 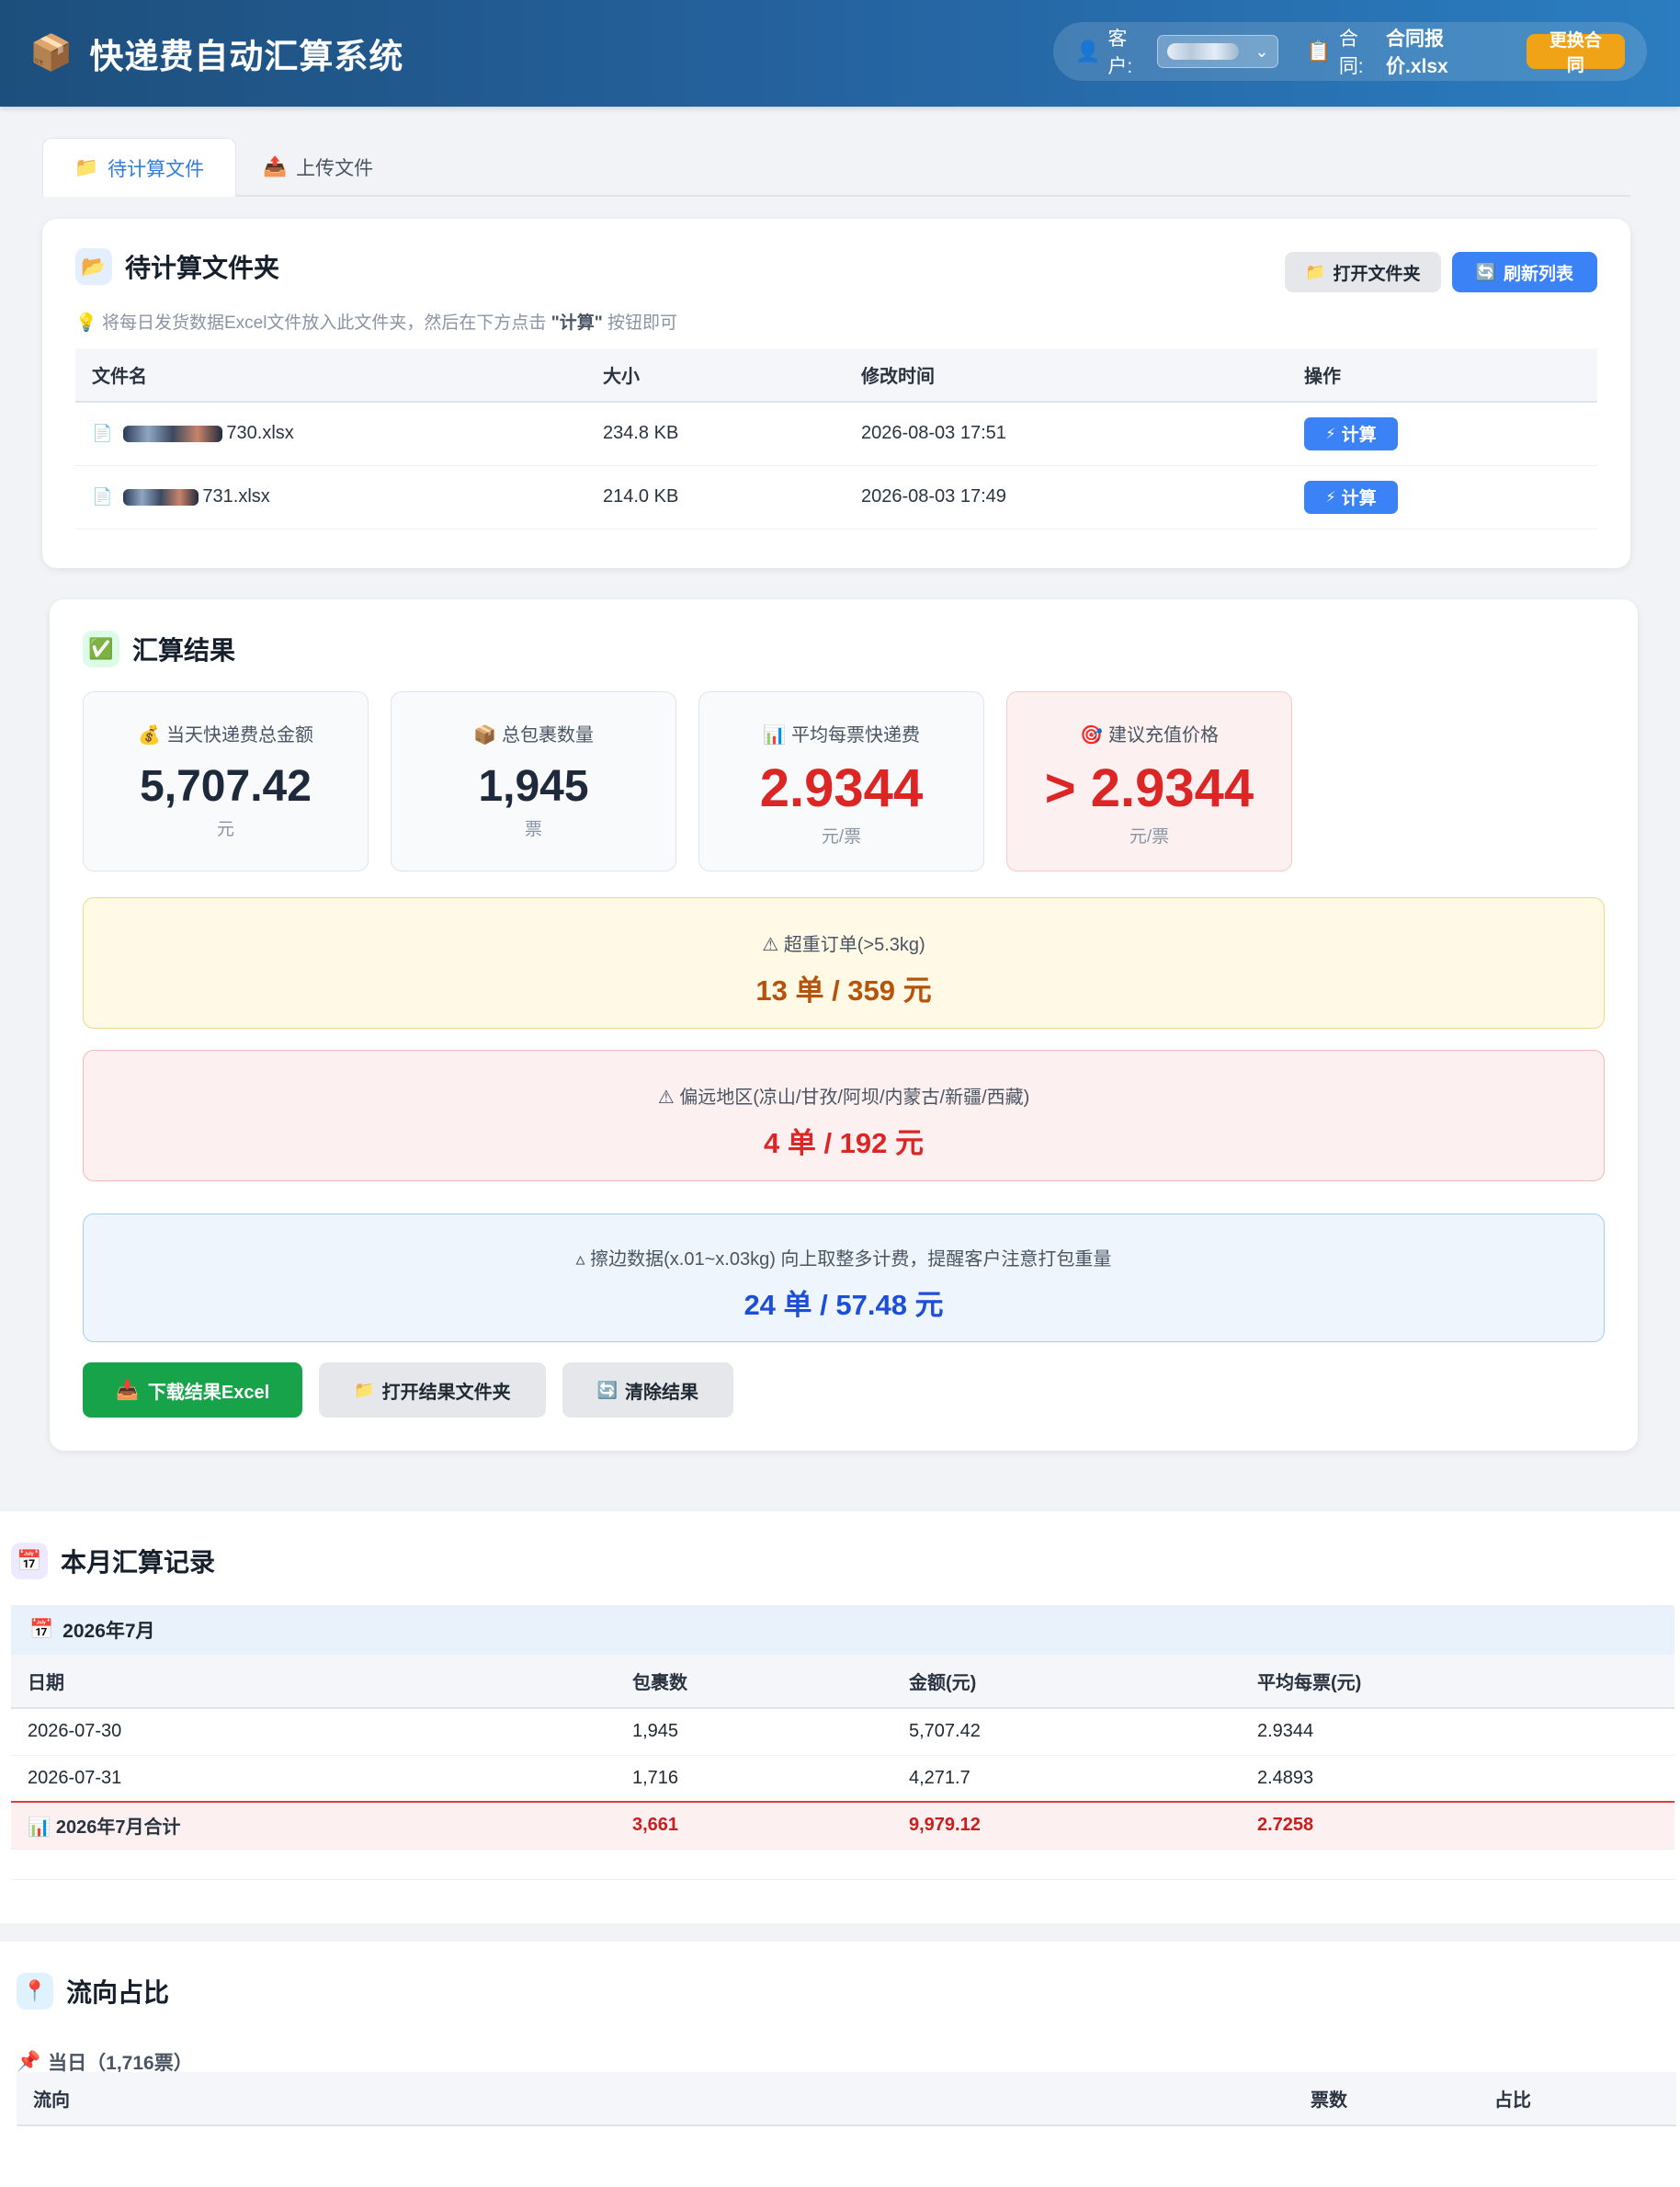 I want to click on stat-label-text: 平均每票快递费, so click(x=855, y=735).